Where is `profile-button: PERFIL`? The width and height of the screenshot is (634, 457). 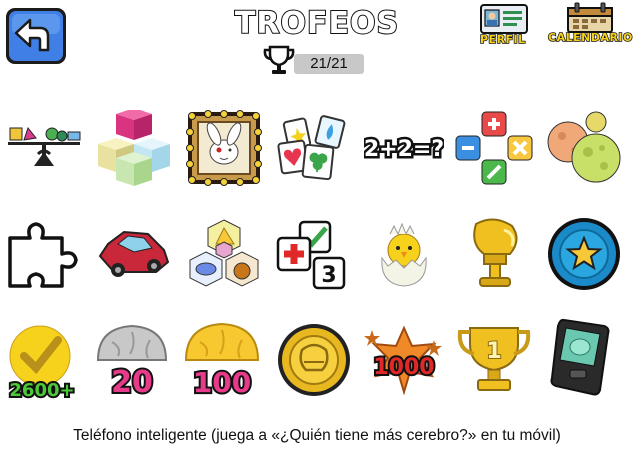 profile-button: PERFIL is located at coordinates (505, 25).